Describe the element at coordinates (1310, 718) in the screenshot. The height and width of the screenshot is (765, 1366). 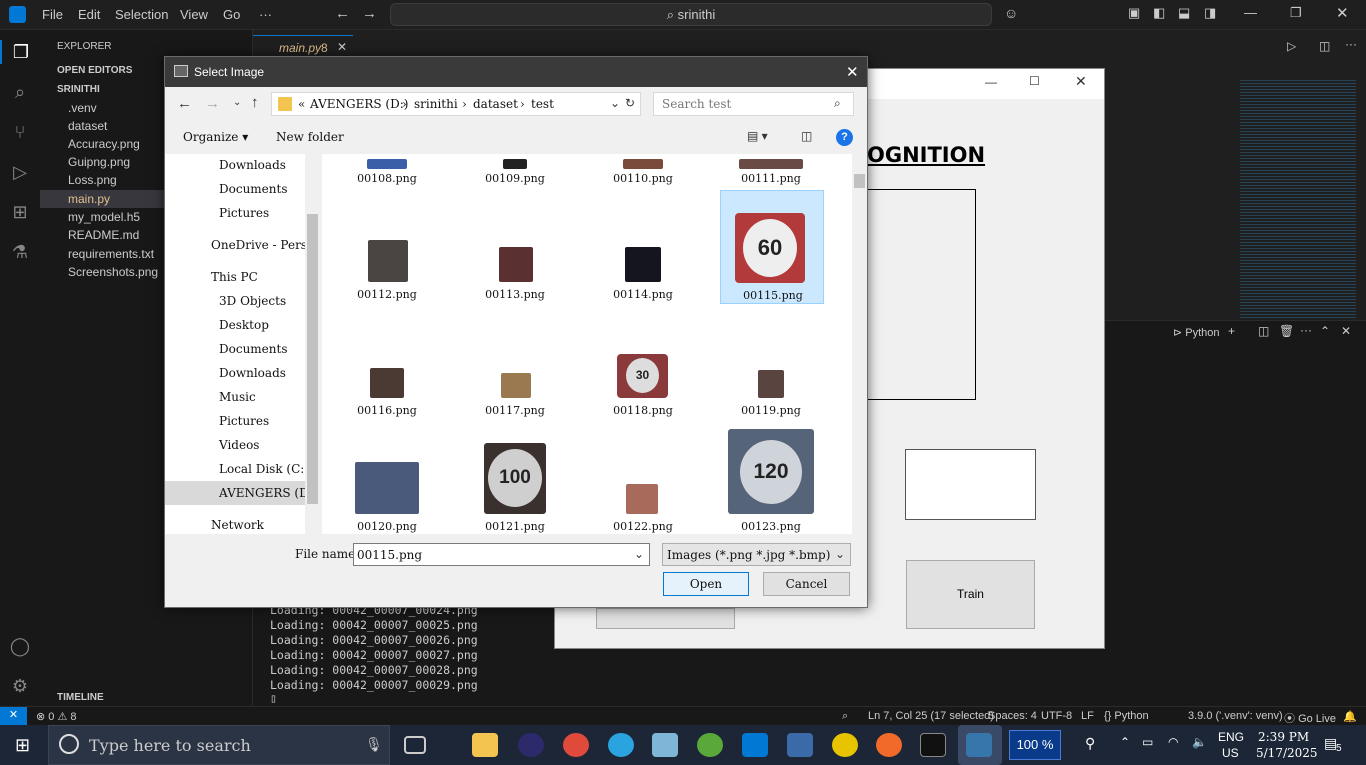
I see `go-live: ⦿ Go Live` at that location.